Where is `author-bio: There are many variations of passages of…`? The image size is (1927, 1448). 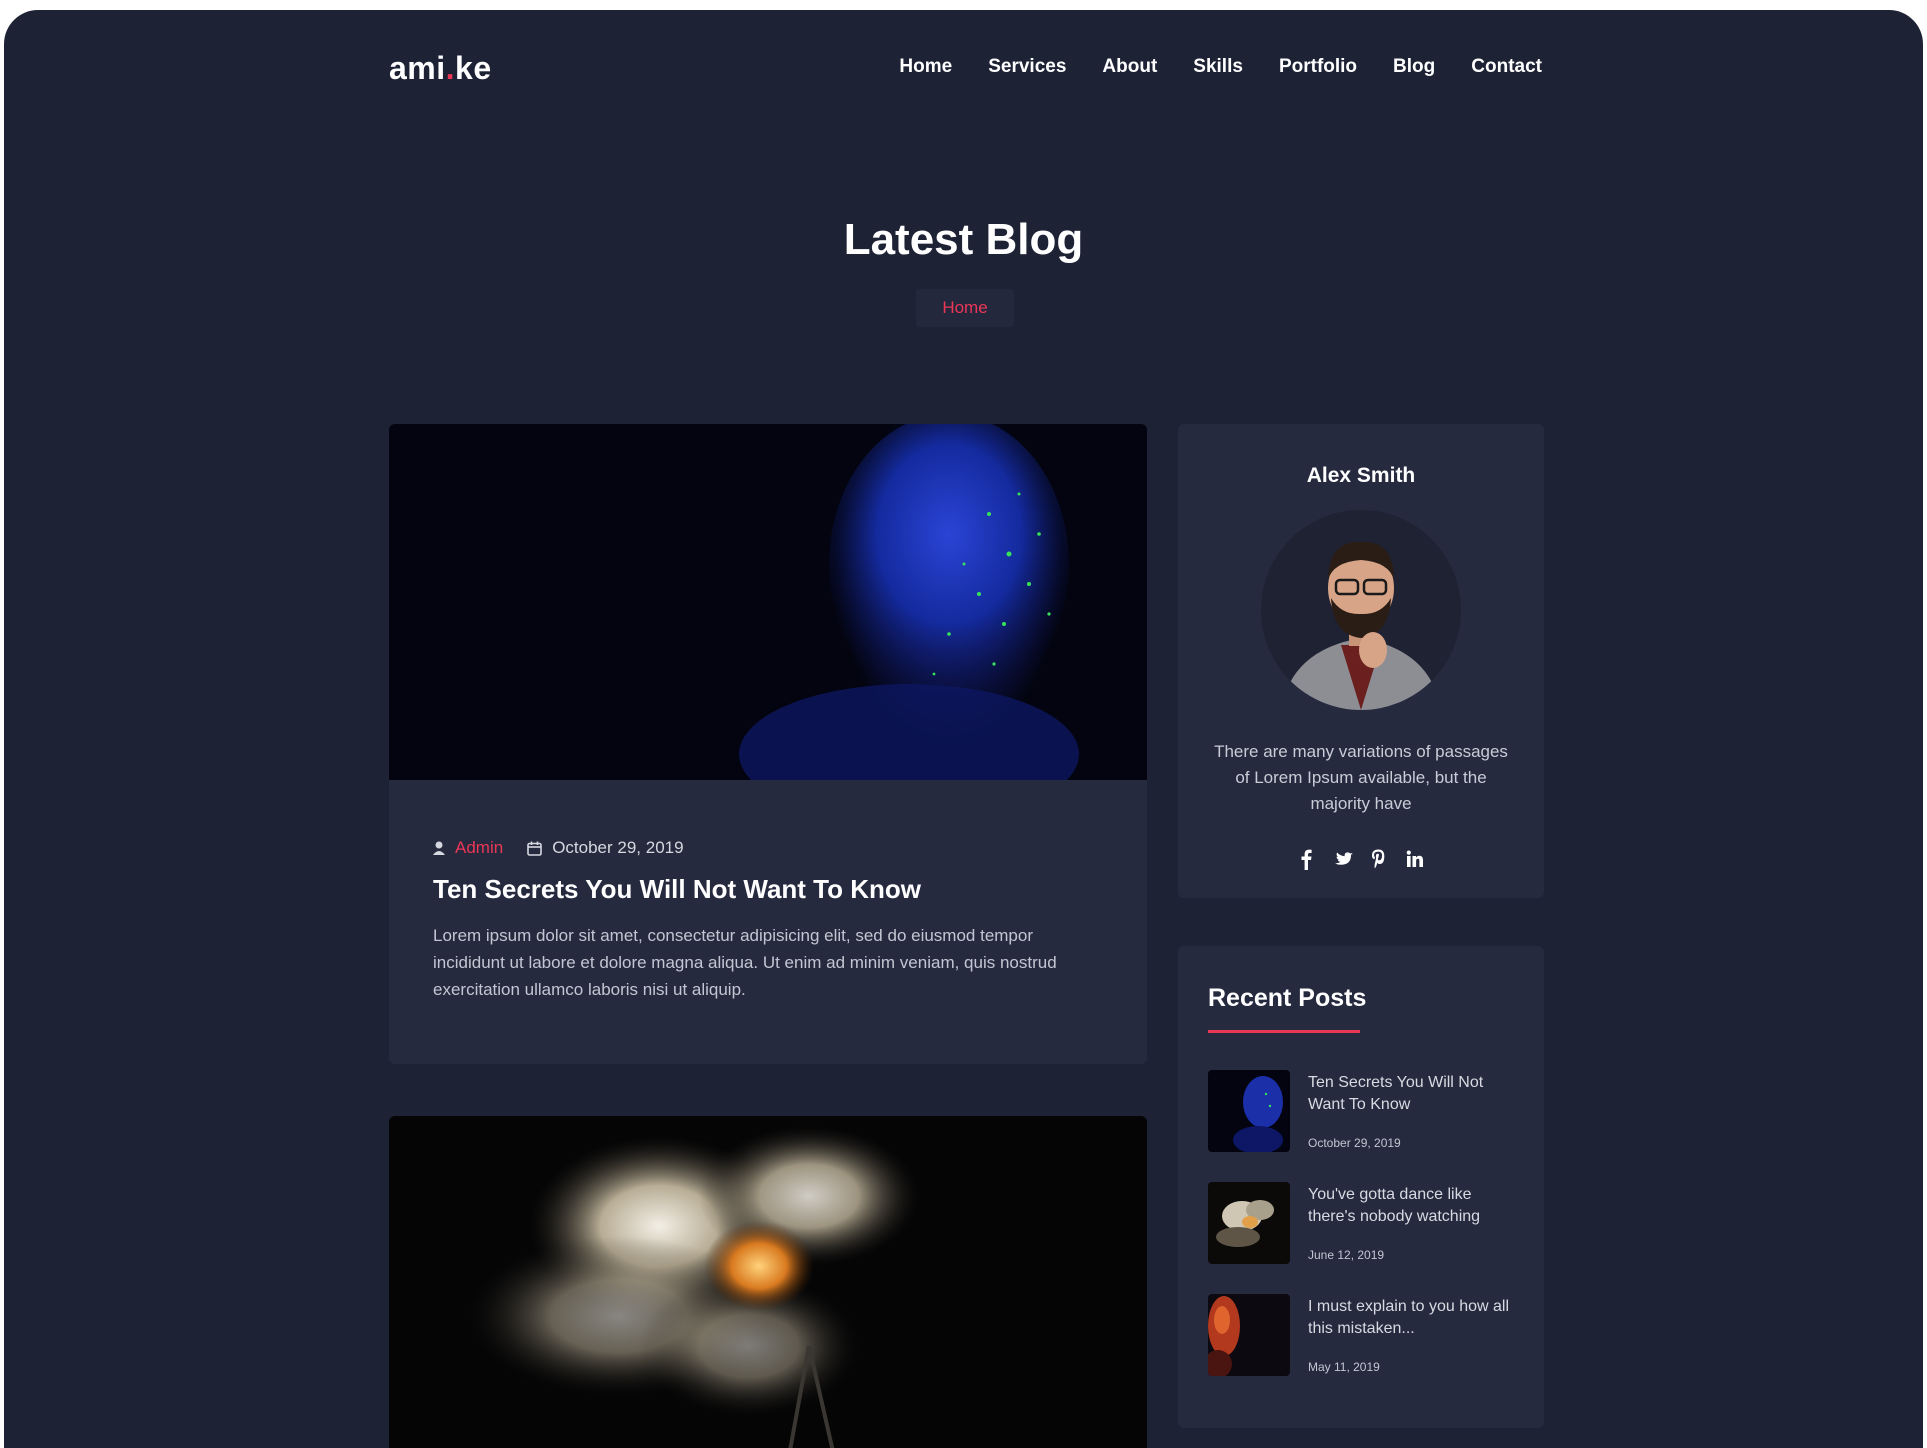 author-bio: There are many variations of passages of… is located at coordinates (1361, 777).